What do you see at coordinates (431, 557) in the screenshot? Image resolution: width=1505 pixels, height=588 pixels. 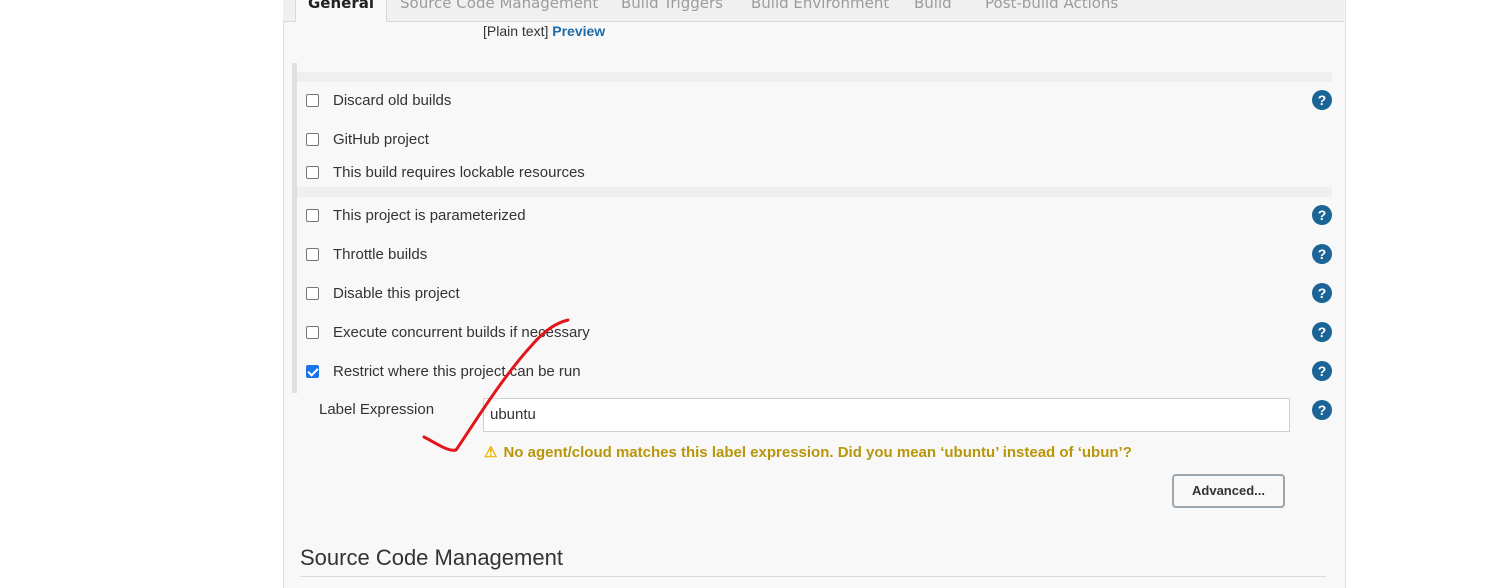 I see `section-title-source-code-management: Source Code Management` at bounding box center [431, 557].